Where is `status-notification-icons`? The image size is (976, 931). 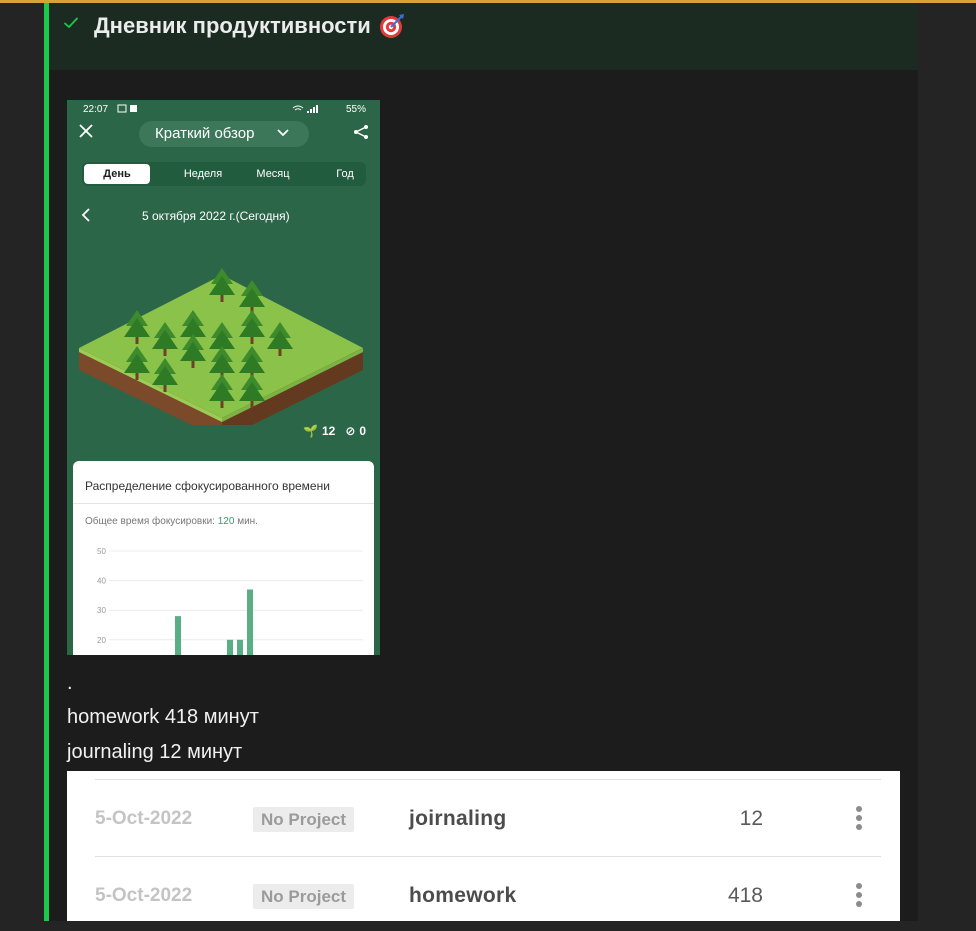 status-notification-icons is located at coordinates (127, 108).